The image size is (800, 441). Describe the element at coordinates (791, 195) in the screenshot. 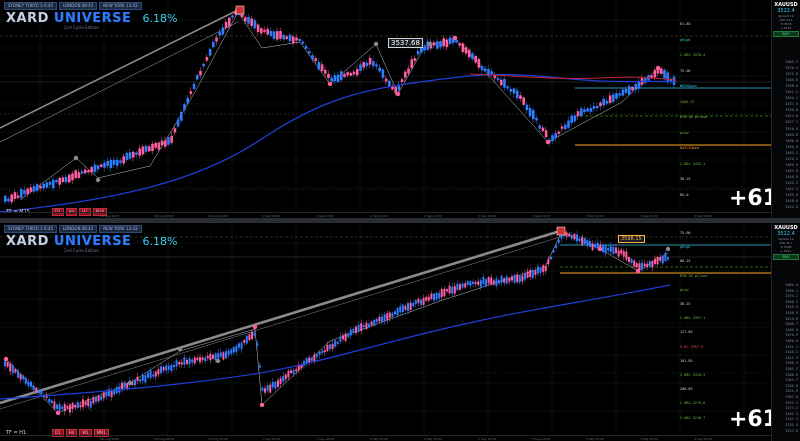

I see `price-tick: 3435.6` at that location.